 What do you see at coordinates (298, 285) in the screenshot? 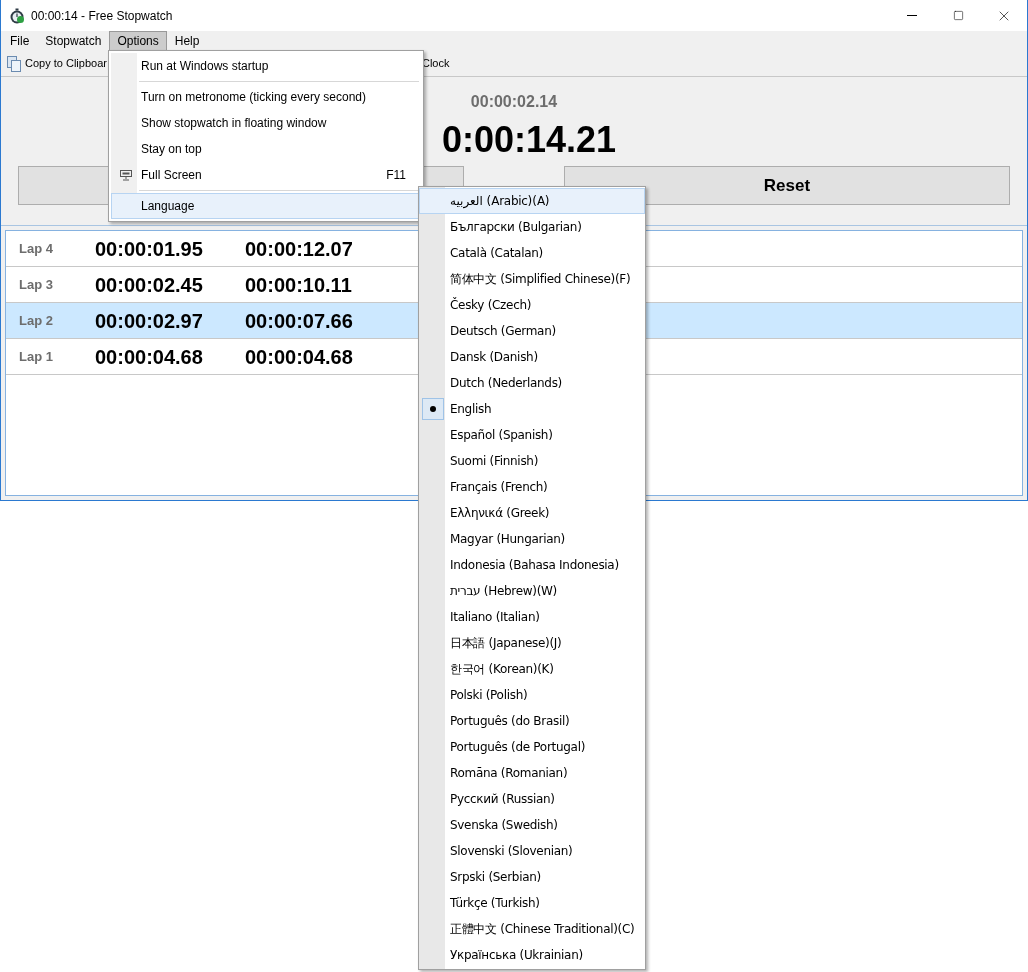
I see `lap-total-time: 00:00:10.11` at bounding box center [298, 285].